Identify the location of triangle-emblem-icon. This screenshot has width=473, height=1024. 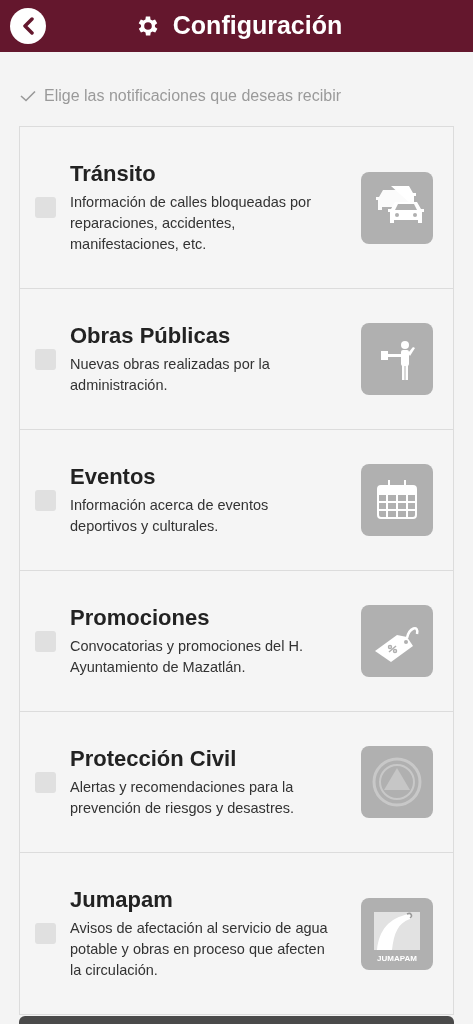
(397, 782).